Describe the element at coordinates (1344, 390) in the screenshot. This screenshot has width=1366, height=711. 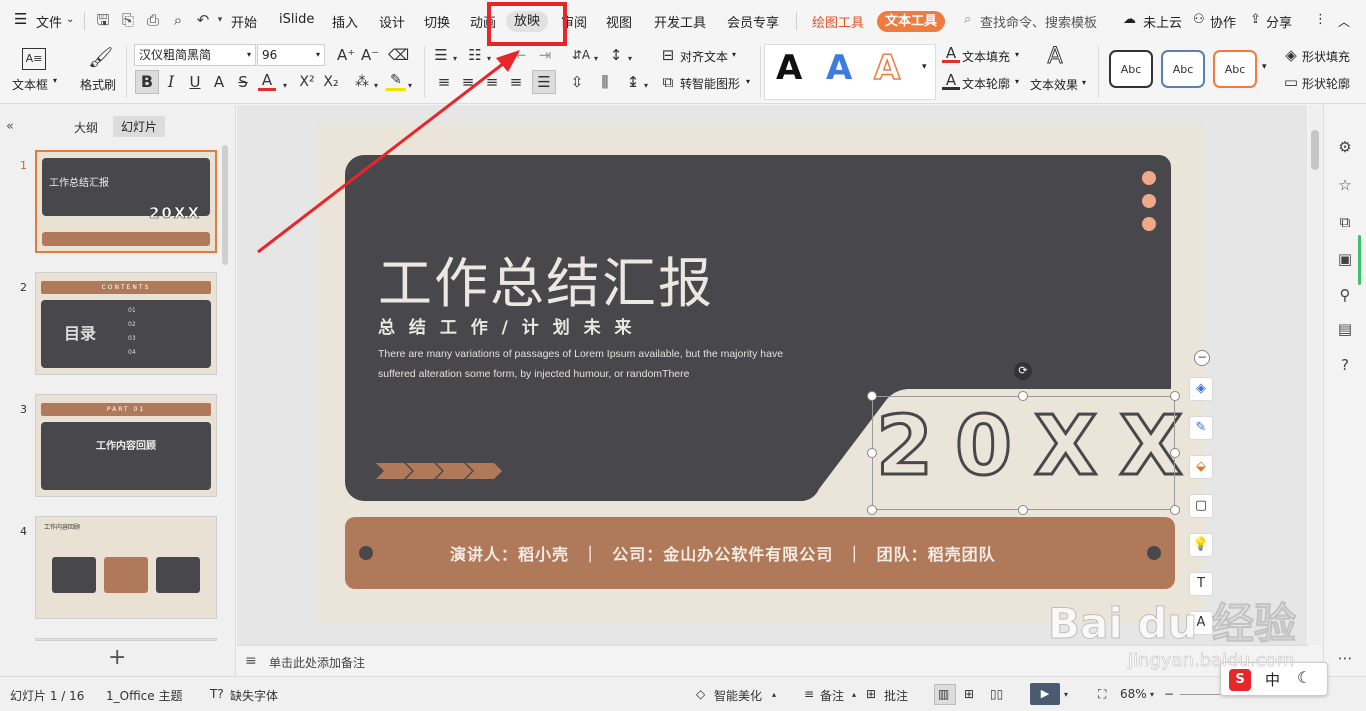
I see `right-sidebar: ⚙ ☆ ⧉ ▣ ⚲ ▤ ? ⋯` at that location.